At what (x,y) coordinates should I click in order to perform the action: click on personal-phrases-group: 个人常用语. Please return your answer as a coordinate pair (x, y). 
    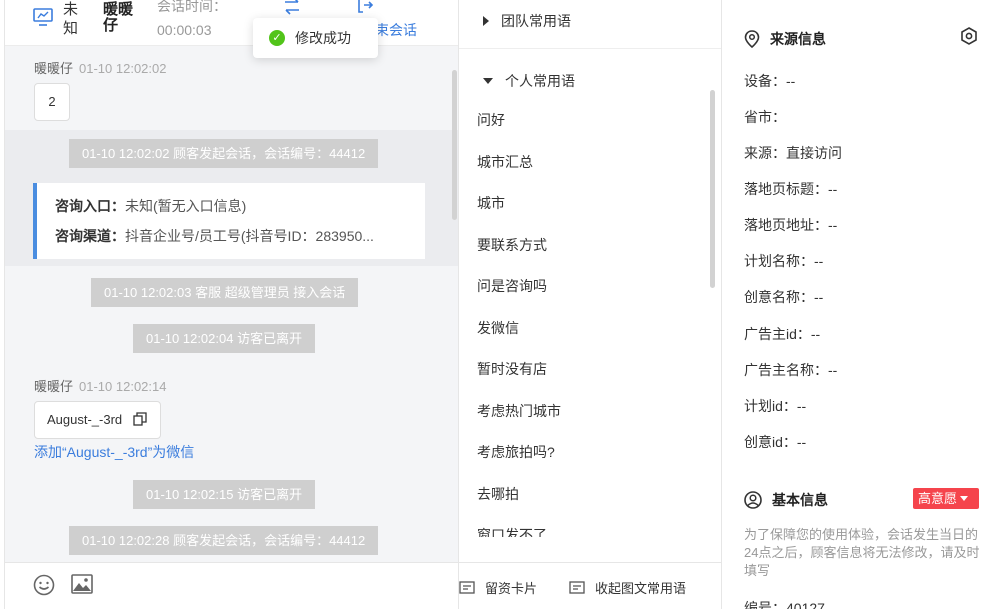
    Looking at the image, I should click on (529, 81).